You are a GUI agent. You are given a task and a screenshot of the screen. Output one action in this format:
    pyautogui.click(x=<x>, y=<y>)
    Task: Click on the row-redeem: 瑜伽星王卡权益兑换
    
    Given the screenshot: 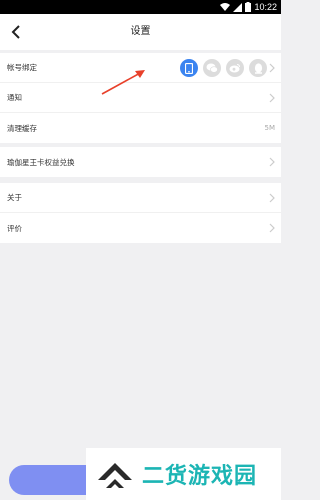 What is the action you would take?
    pyautogui.click(x=140, y=162)
    